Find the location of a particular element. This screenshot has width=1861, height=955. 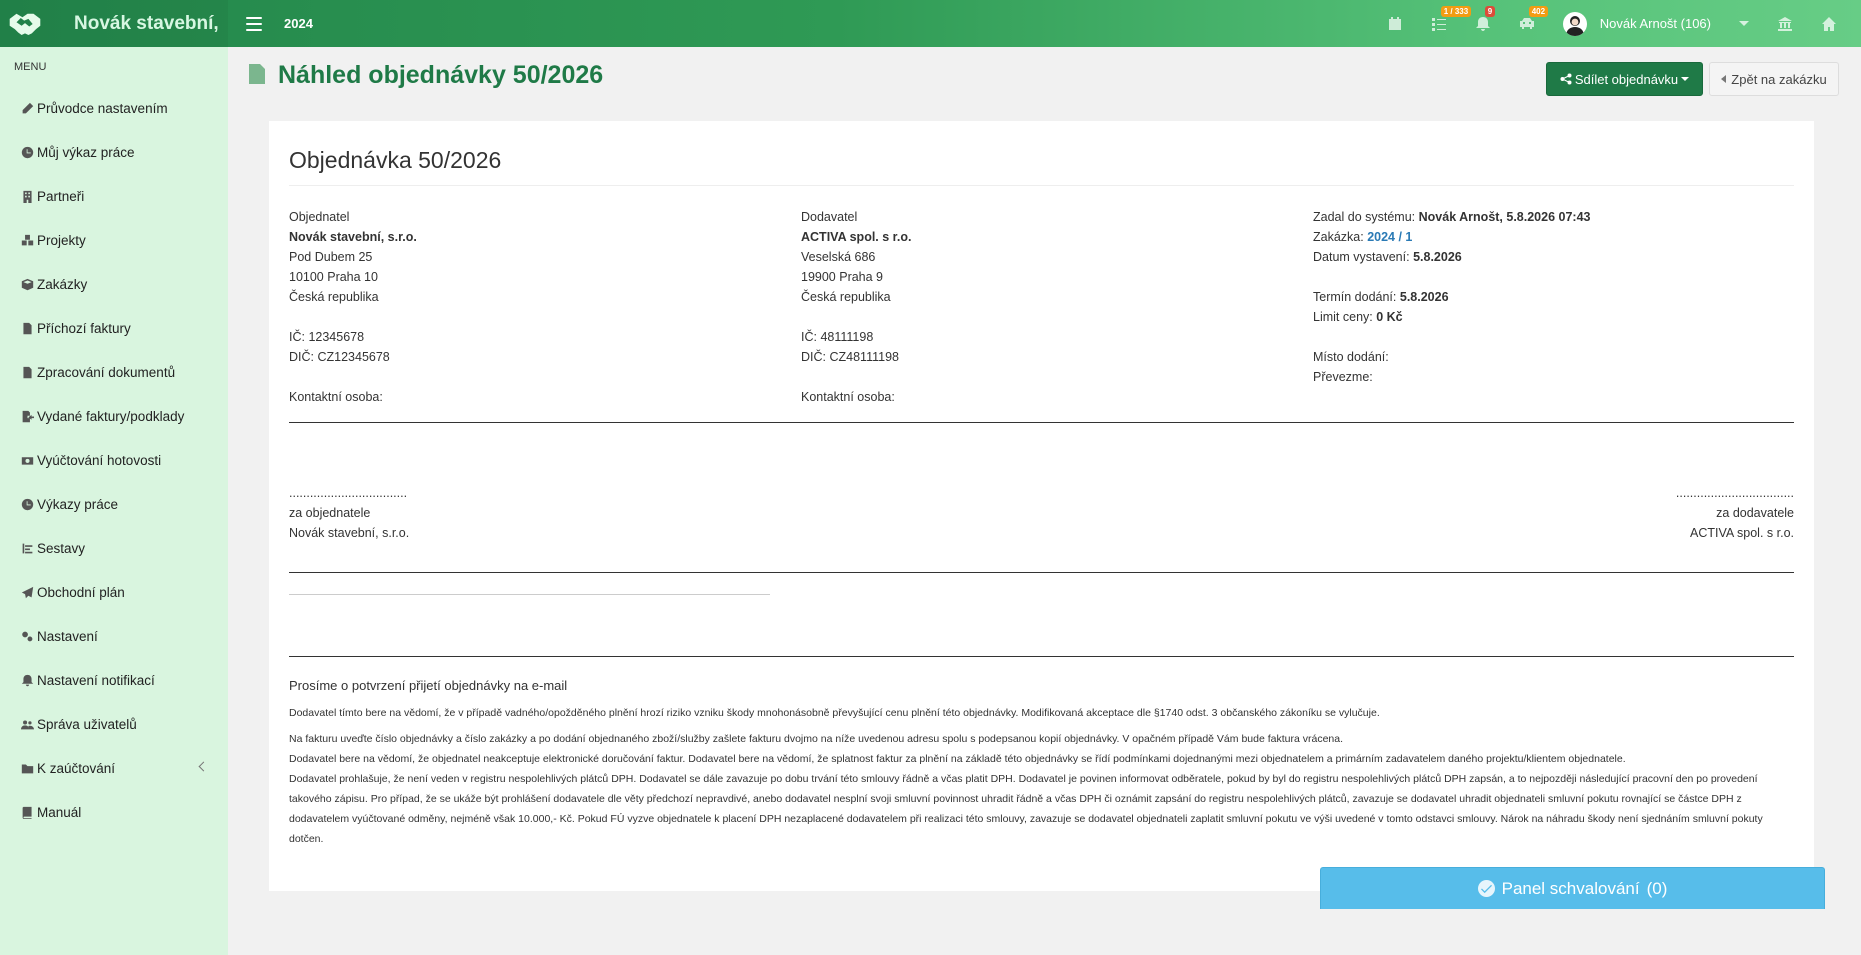

sidebar-item-issued-invoices: Vydané faktury/podklady is located at coordinates (114, 416).